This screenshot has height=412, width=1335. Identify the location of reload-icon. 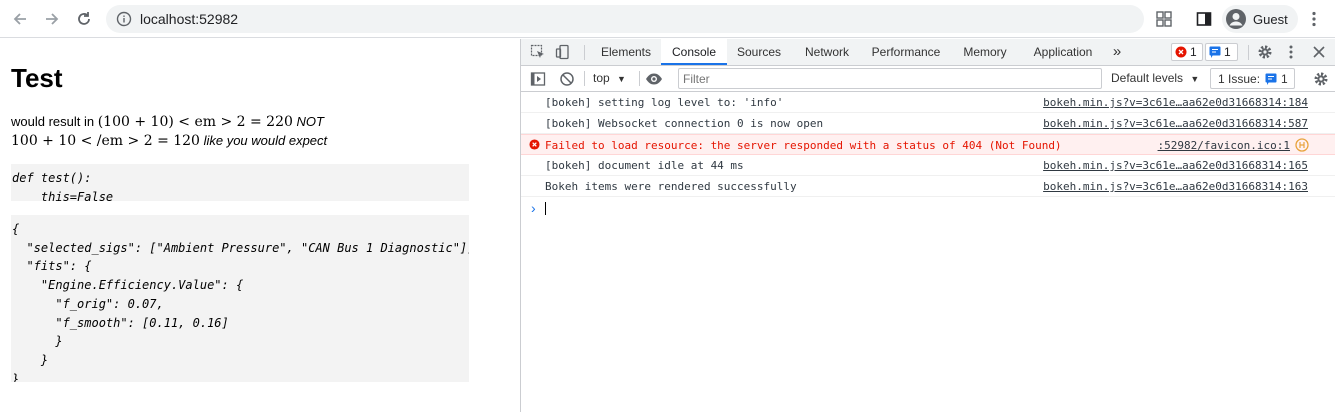
(84, 18).